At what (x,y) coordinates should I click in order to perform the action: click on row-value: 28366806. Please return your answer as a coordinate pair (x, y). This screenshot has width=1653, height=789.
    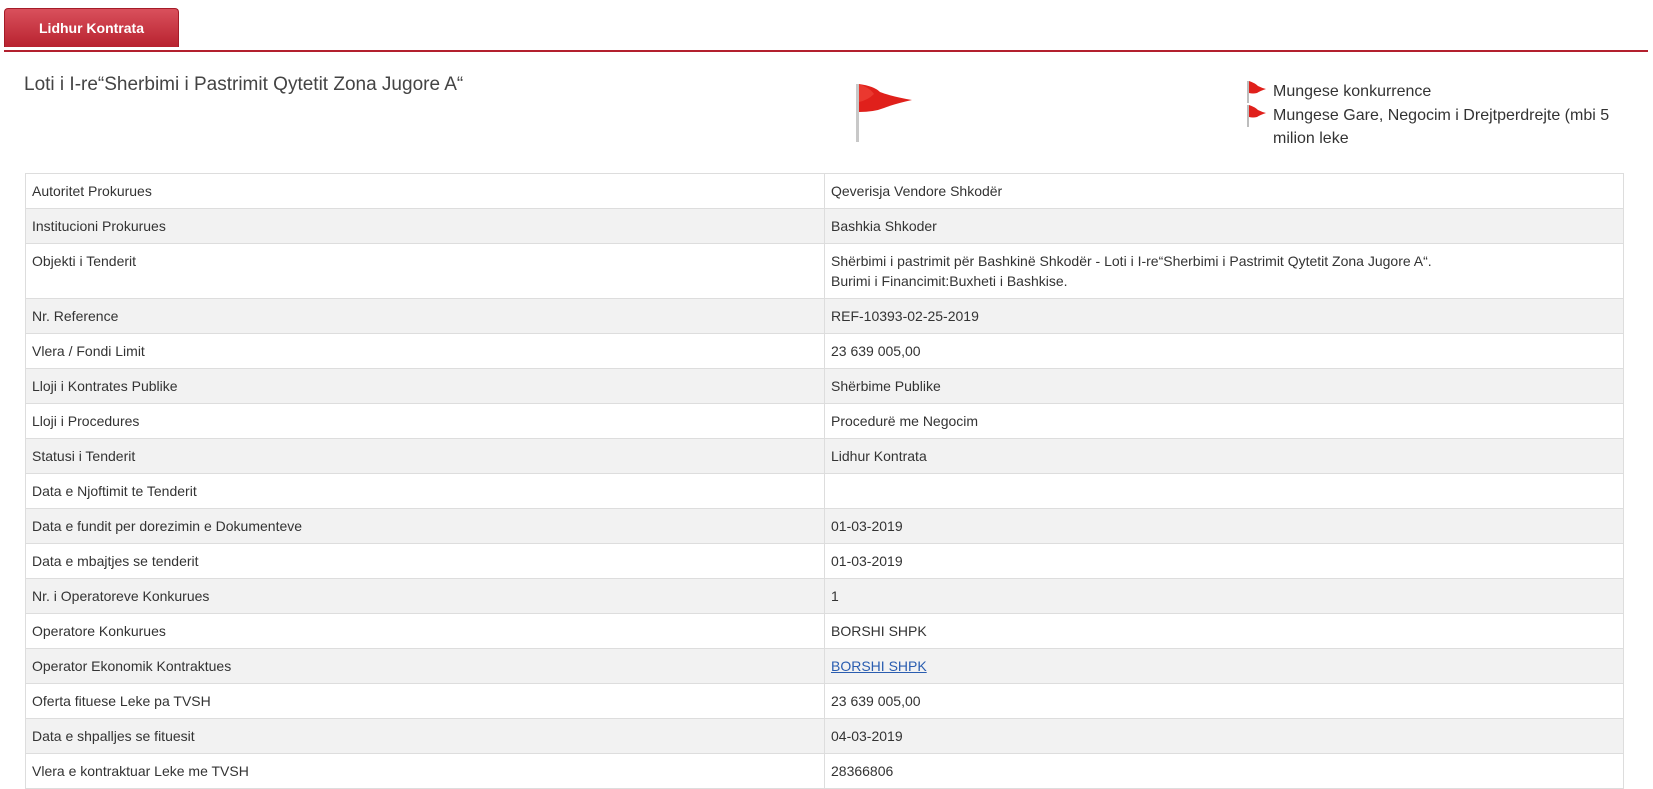
    Looking at the image, I should click on (1224, 771).